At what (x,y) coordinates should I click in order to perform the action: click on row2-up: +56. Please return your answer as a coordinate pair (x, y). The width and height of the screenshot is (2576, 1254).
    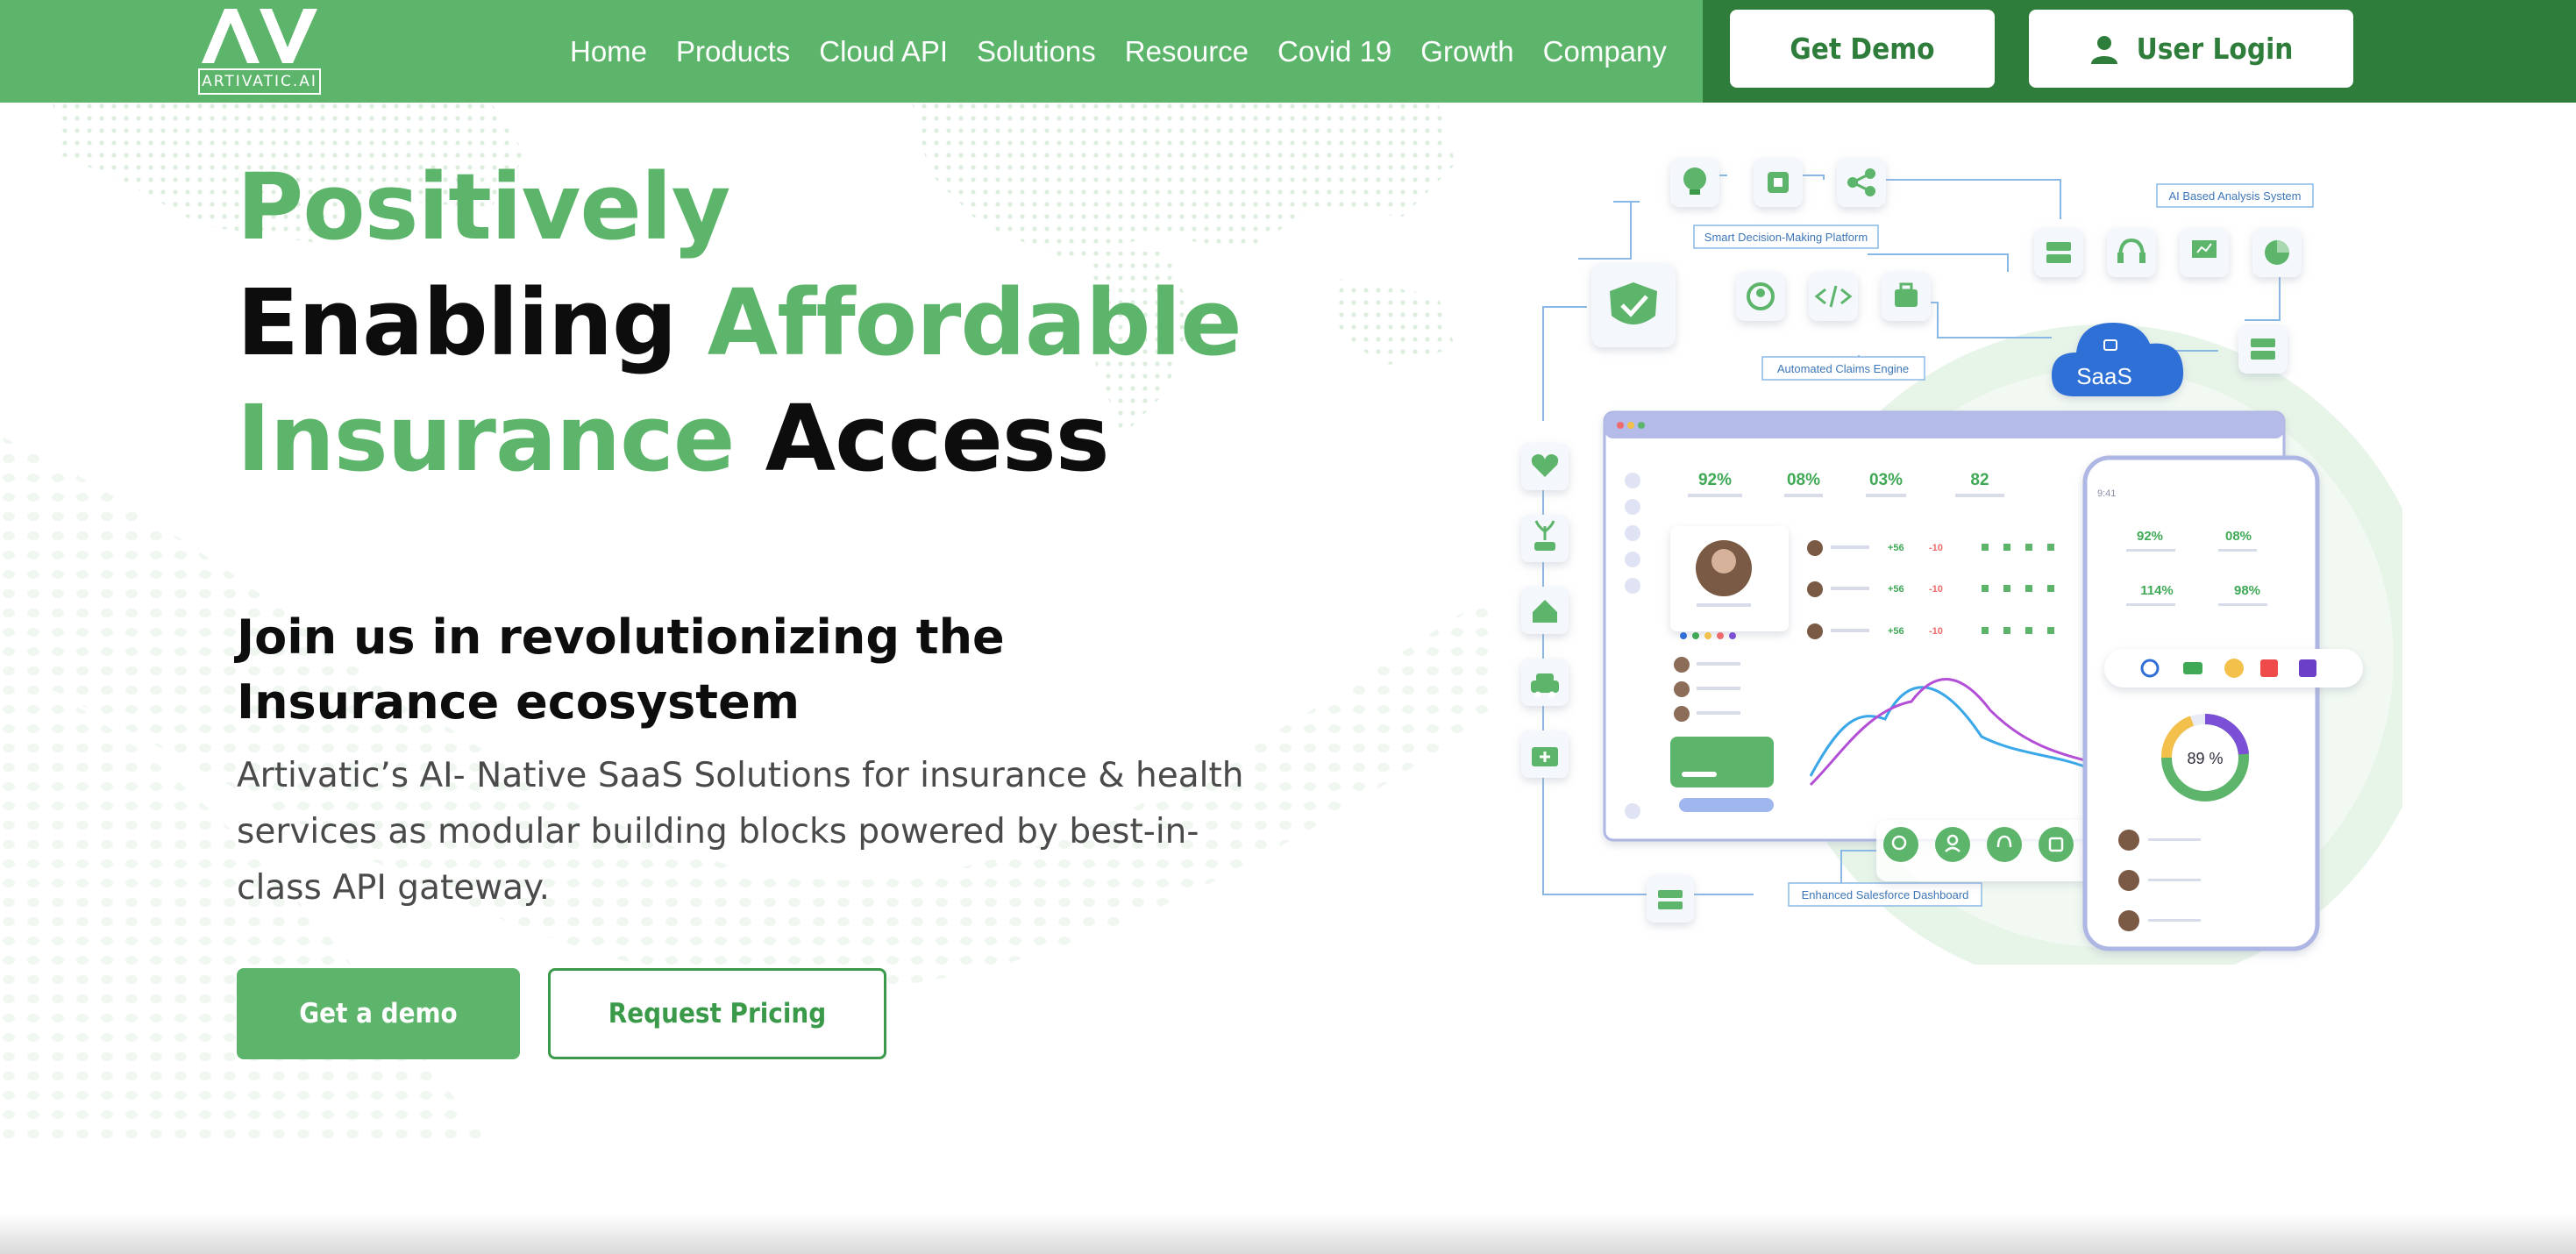
    Looking at the image, I should click on (1896, 589).